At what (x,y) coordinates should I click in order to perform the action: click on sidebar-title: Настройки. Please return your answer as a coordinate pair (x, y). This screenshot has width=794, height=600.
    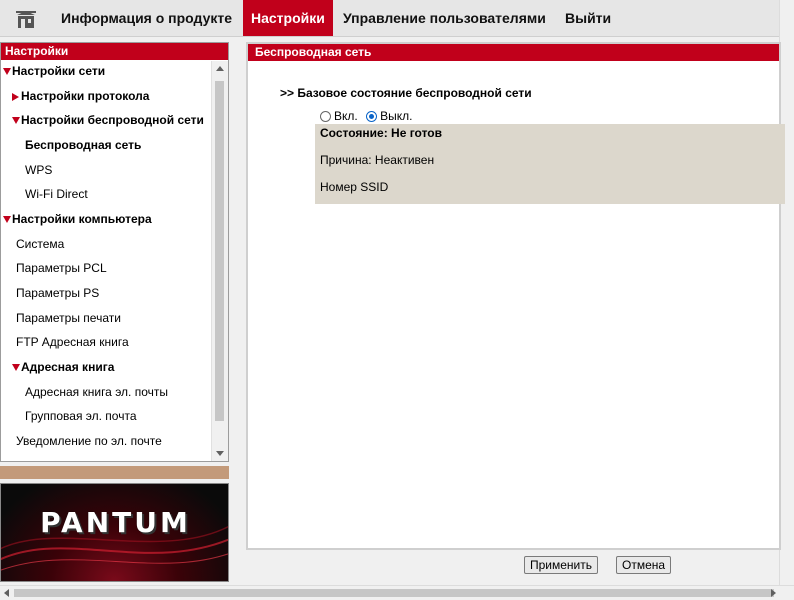
    Looking at the image, I should click on (114, 51).